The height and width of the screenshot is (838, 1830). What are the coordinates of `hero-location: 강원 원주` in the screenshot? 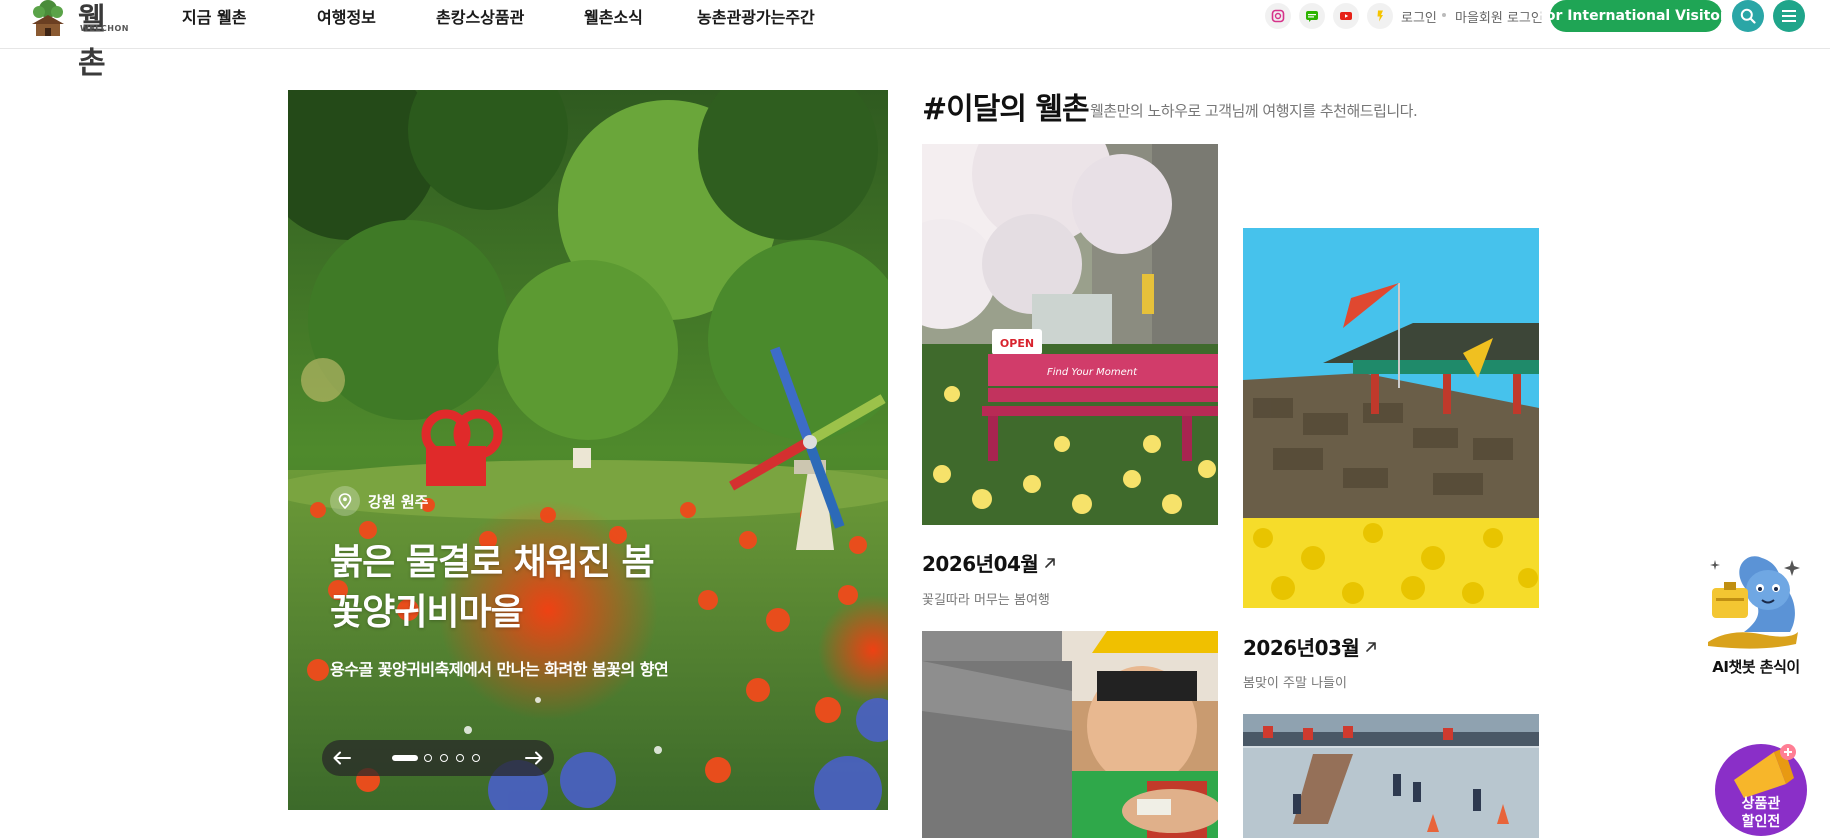 It's located at (379, 501).